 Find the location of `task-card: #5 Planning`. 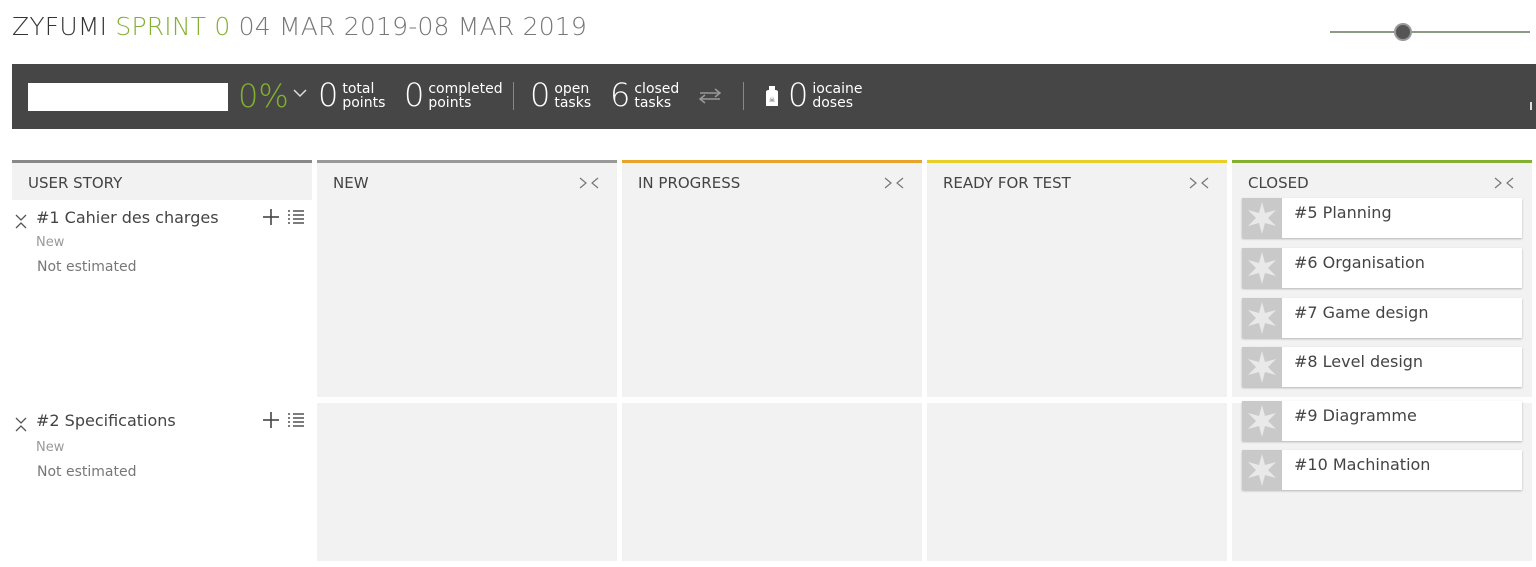

task-card: #5 Planning is located at coordinates (1382, 218).